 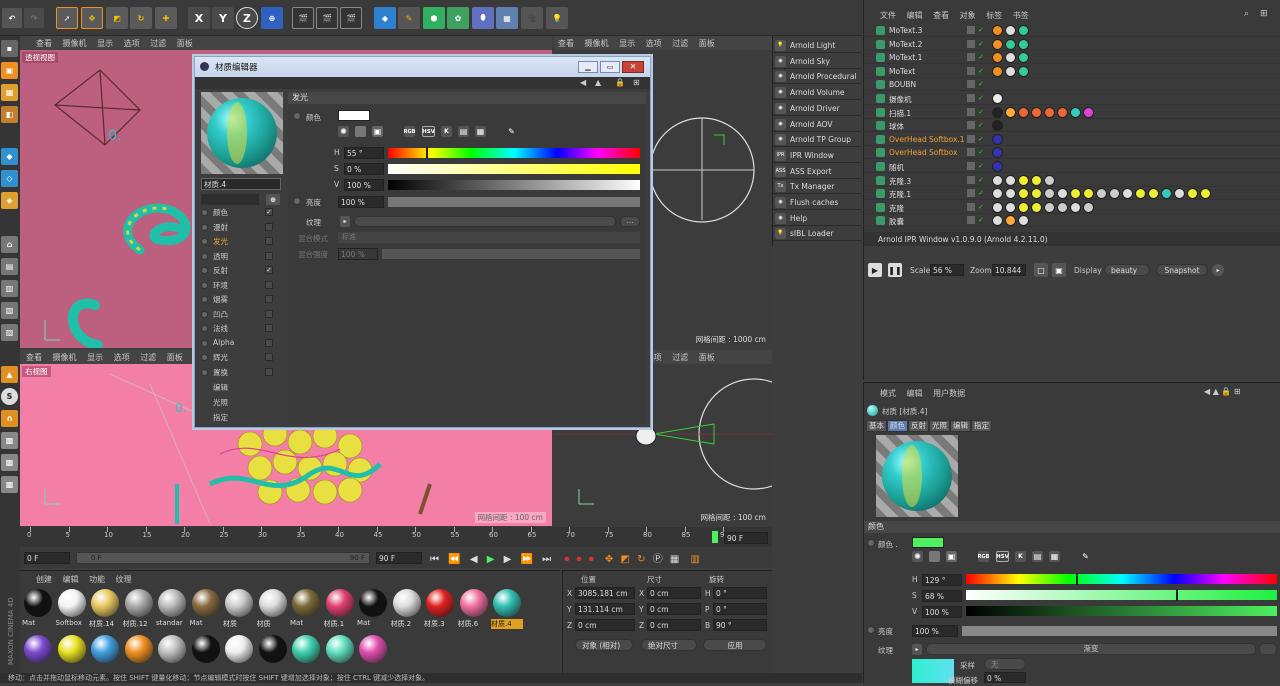 I want to click on arnold-menu-item: ◉ Arnold Driver, so click(x=817, y=109).